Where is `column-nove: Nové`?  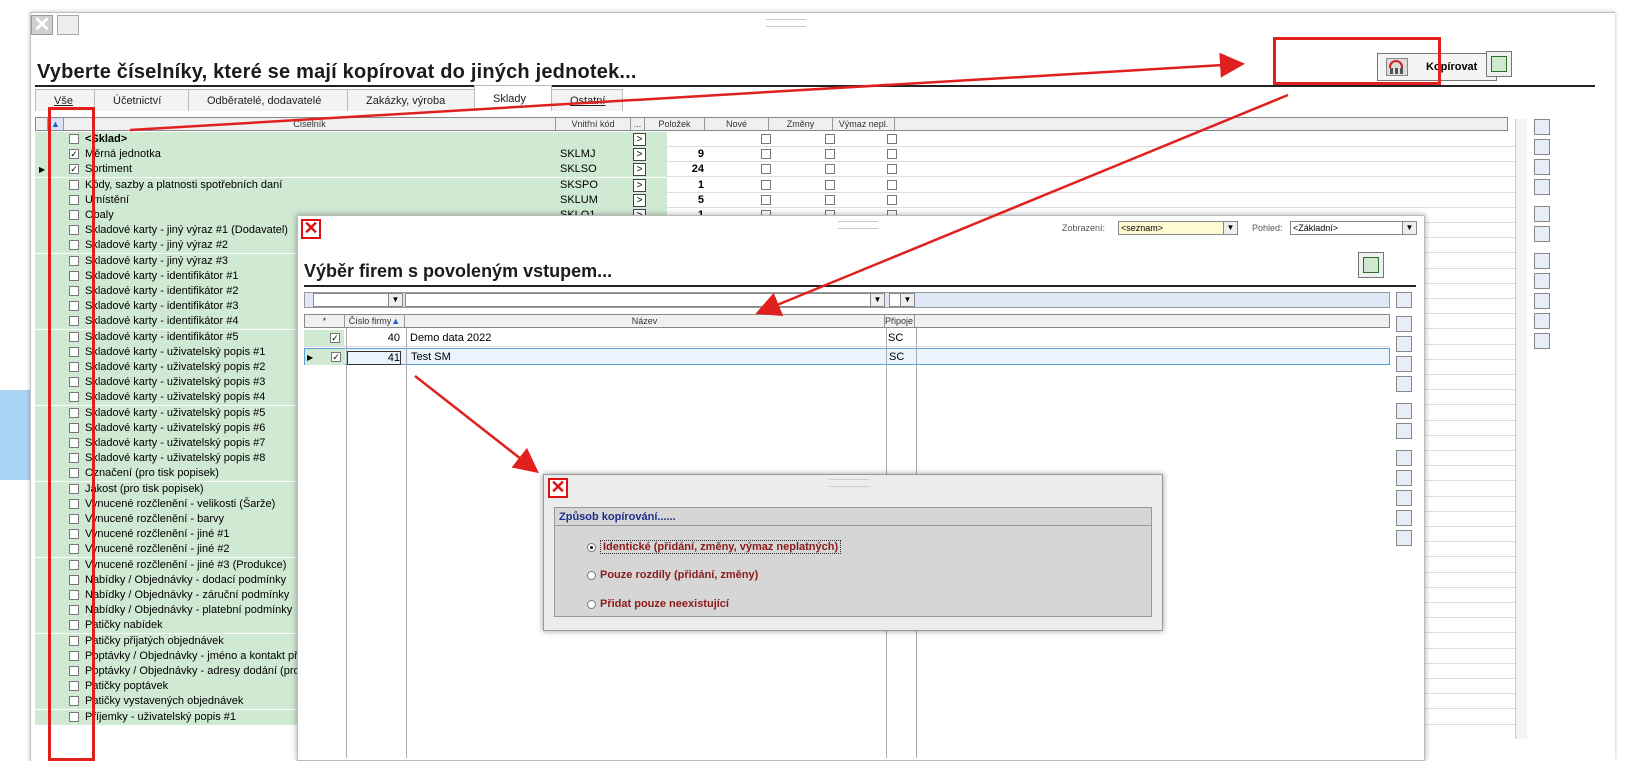 column-nove: Nové is located at coordinates (737, 124).